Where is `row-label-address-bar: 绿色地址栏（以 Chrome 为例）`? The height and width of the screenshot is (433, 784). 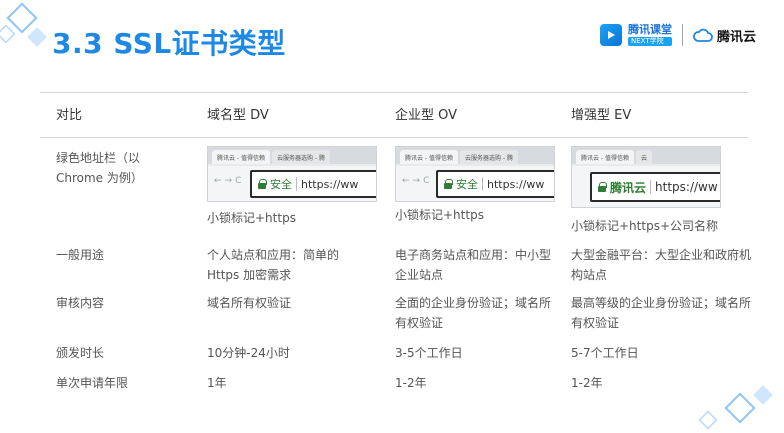
row-label-address-bar: 绿色地址栏（以 Chrome 为例） is located at coordinates (99, 168).